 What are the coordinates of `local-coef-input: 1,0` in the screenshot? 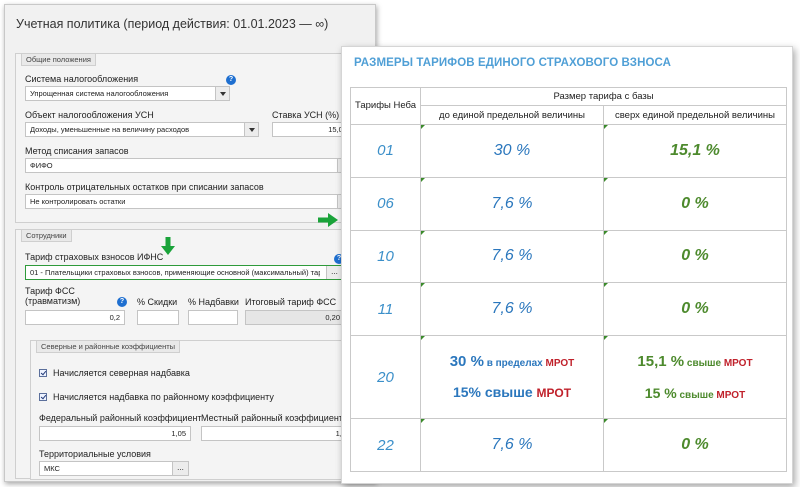 It's located at (276, 433).